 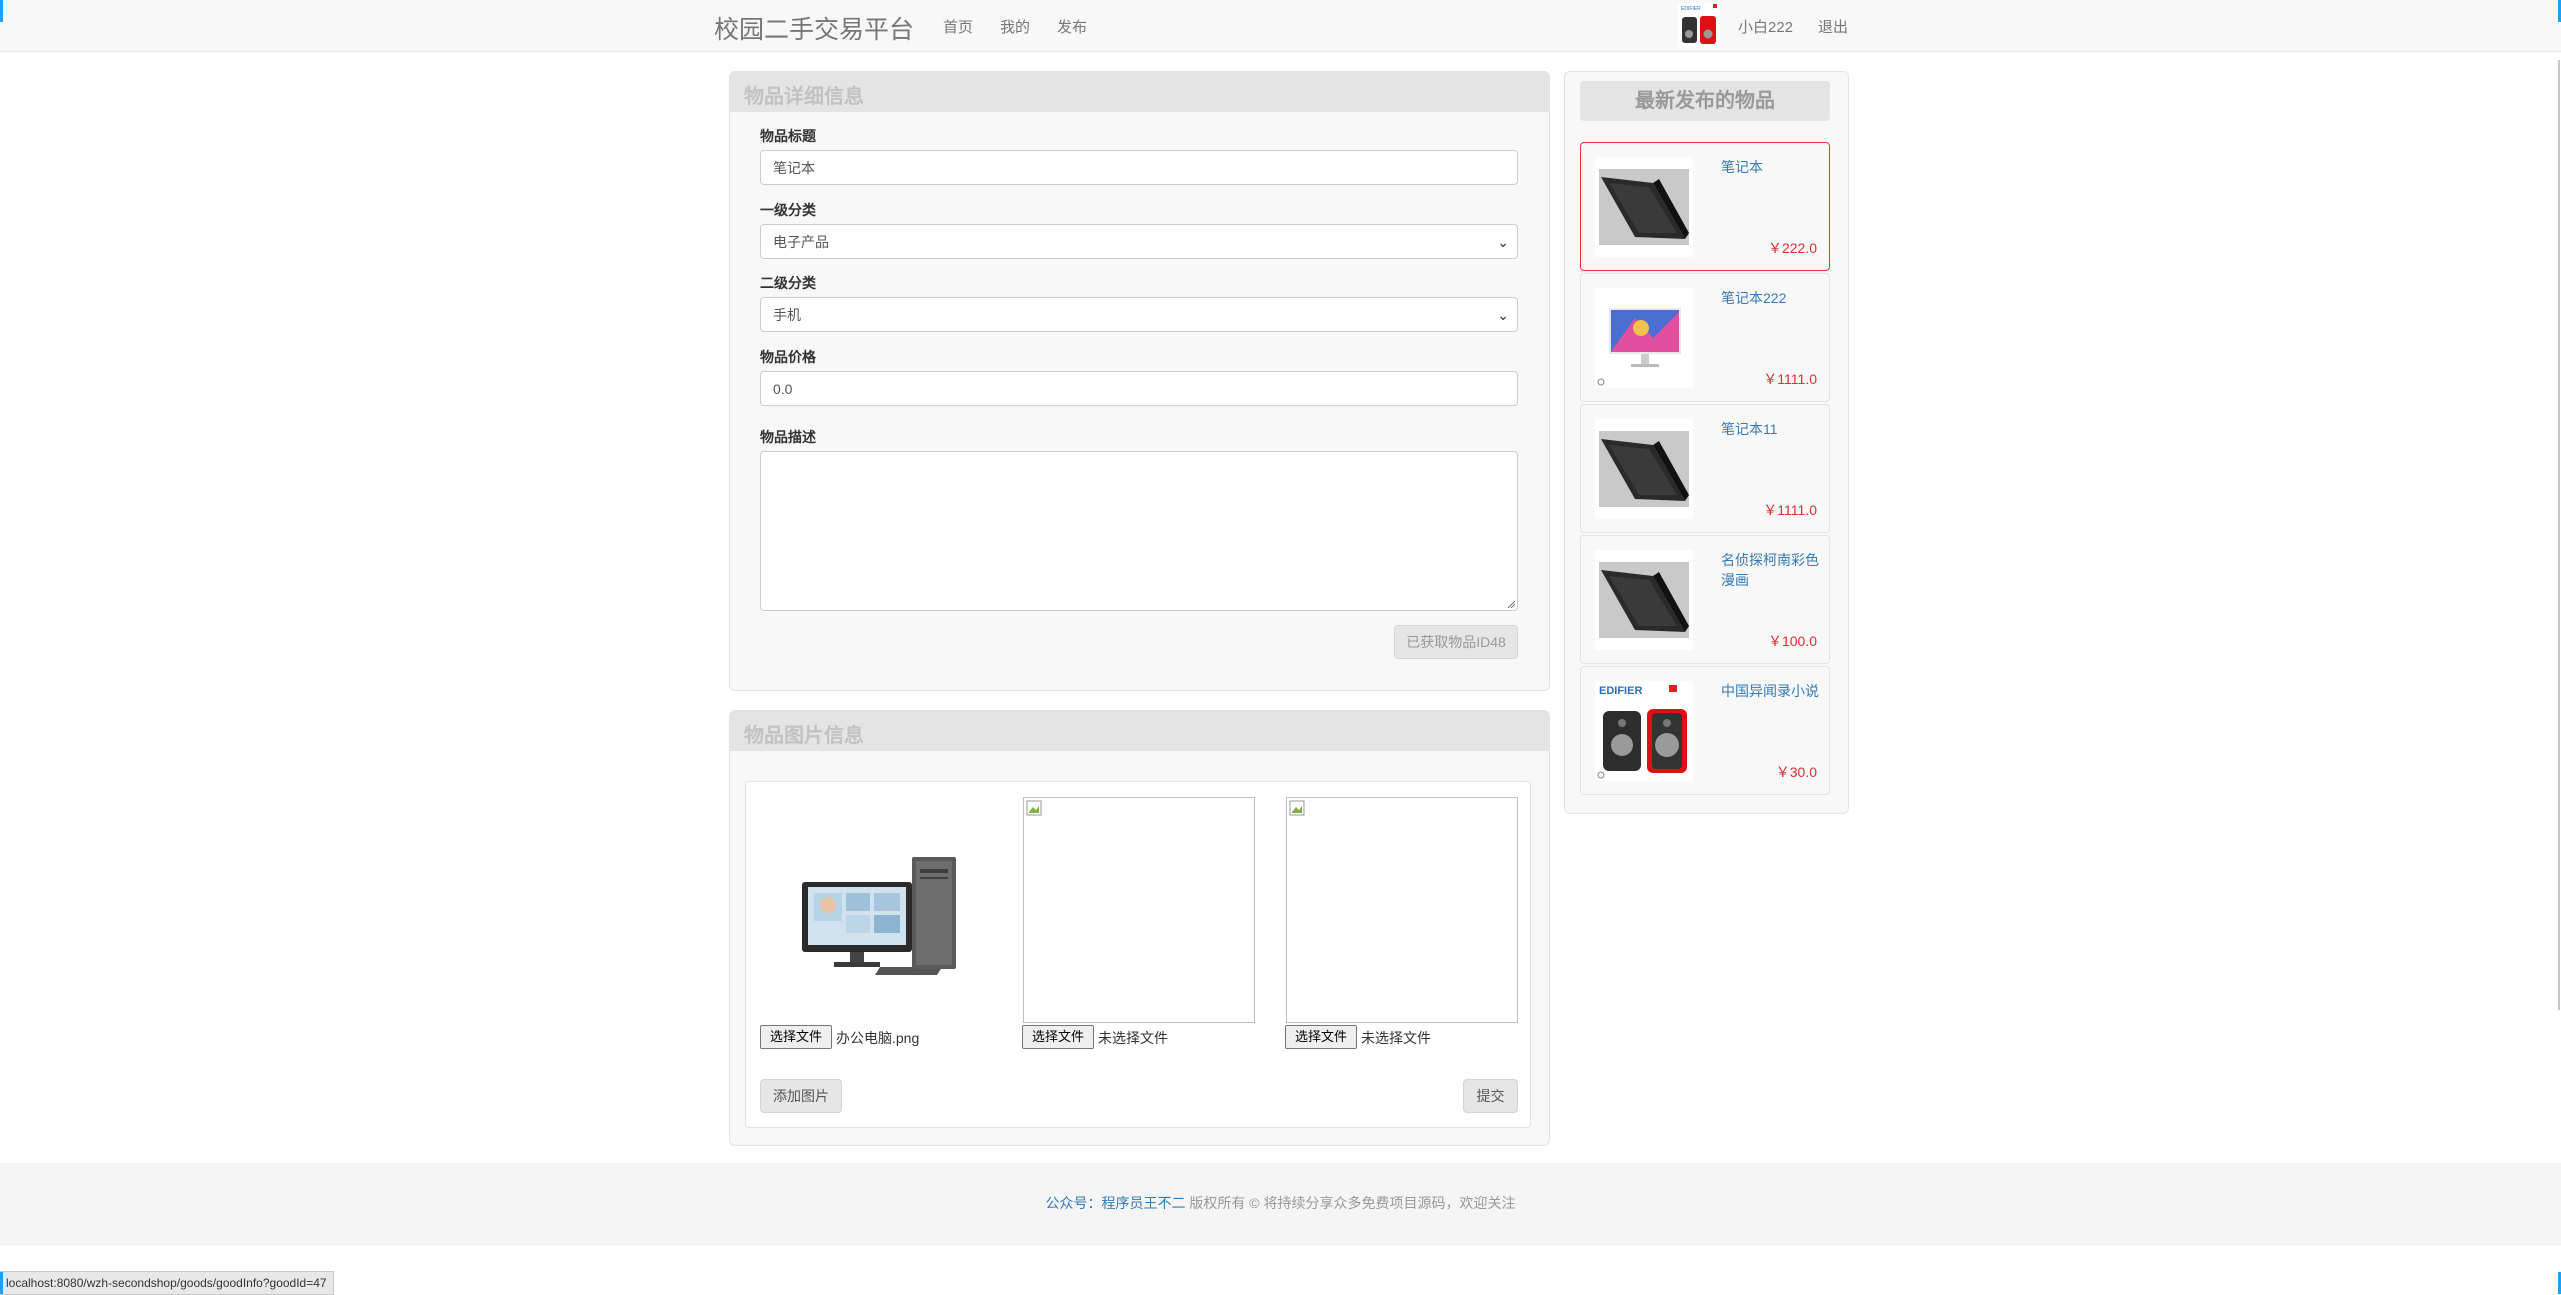 What do you see at coordinates (1644, 338) in the screenshot?
I see `monitor-thumbnail` at bounding box center [1644, 338].